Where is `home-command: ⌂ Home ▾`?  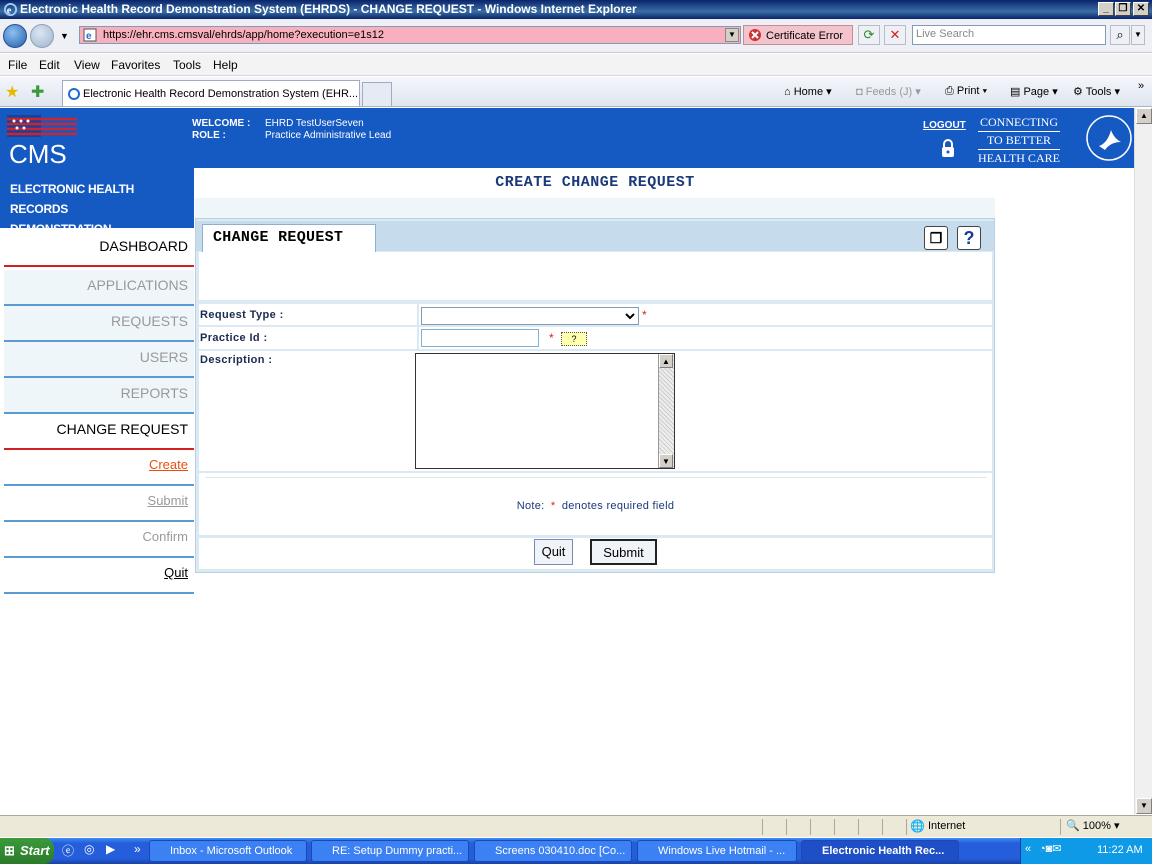
home-command: ⌂ Home ▾ is located at coordinates (808, 91).